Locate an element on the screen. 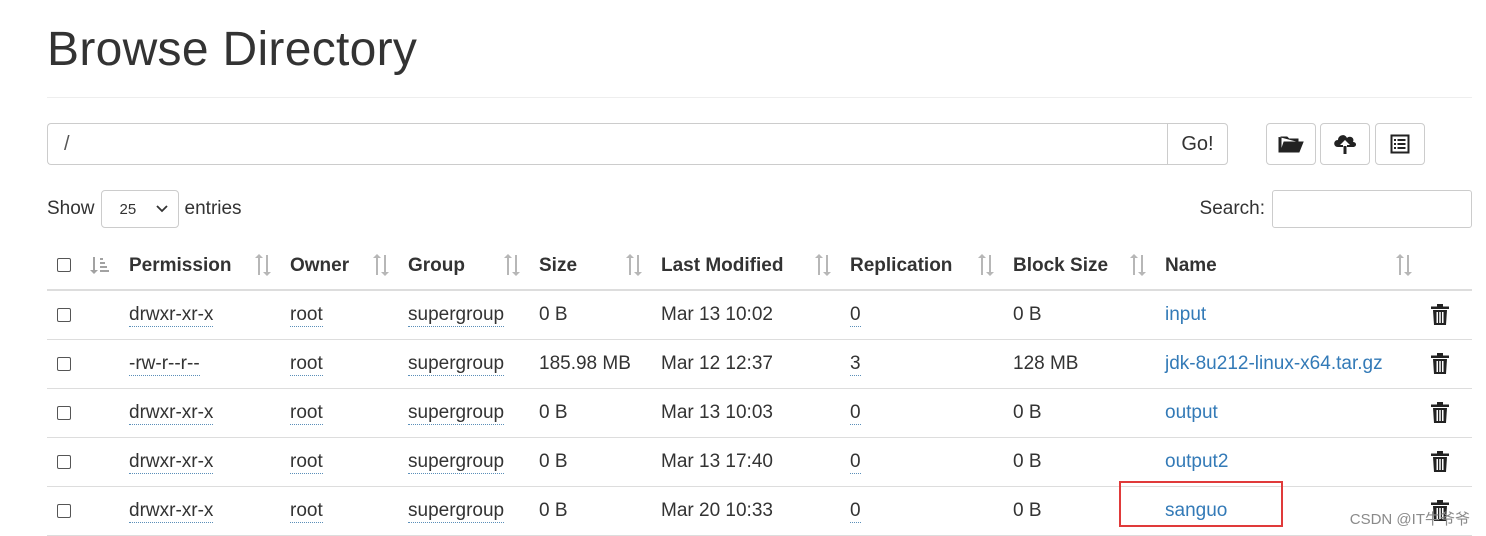  list-alt-icon is located at coordinates (1400, 144).